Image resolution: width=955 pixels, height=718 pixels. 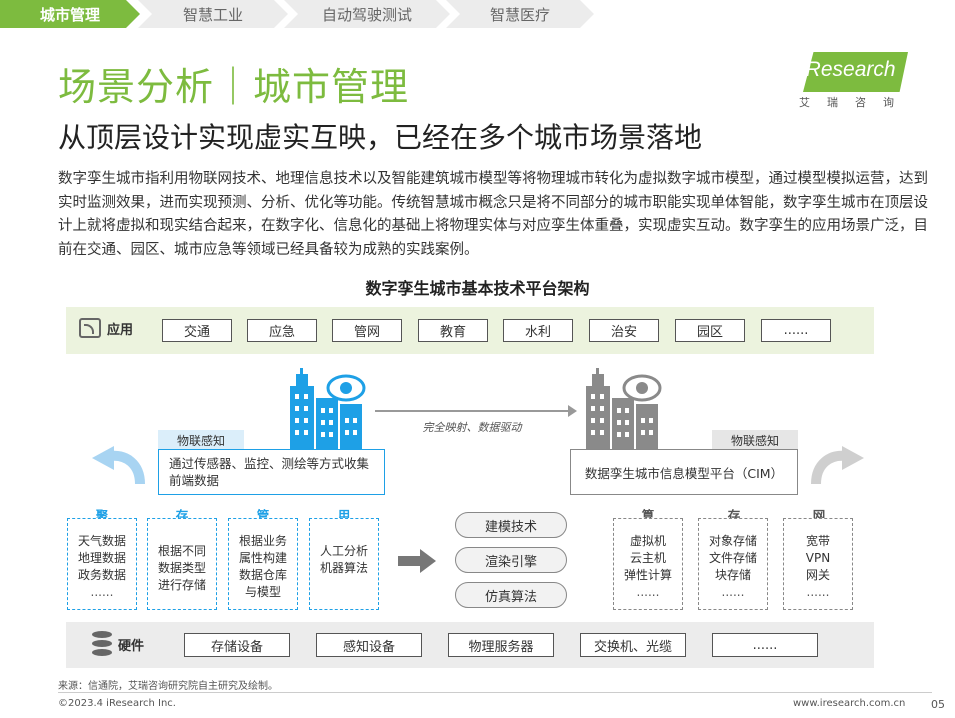 I want to click on application-label: 应用, so click(x=106, y=328).